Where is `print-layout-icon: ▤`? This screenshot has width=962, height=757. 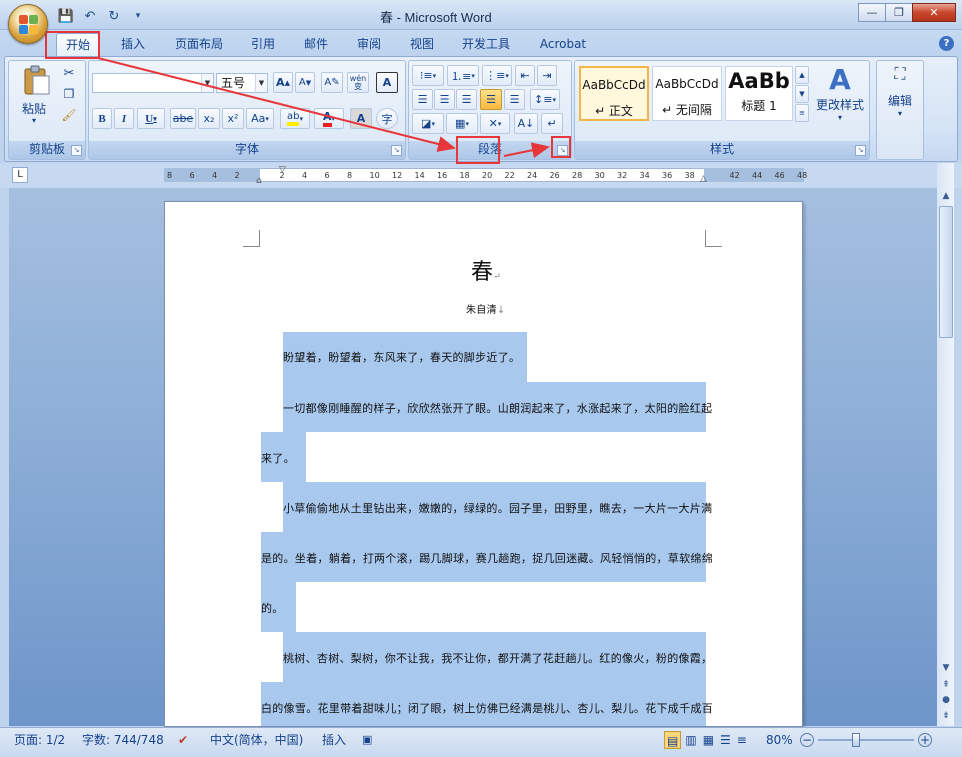 print-layout-icon: ▤ is located at coordinates (673, 740).